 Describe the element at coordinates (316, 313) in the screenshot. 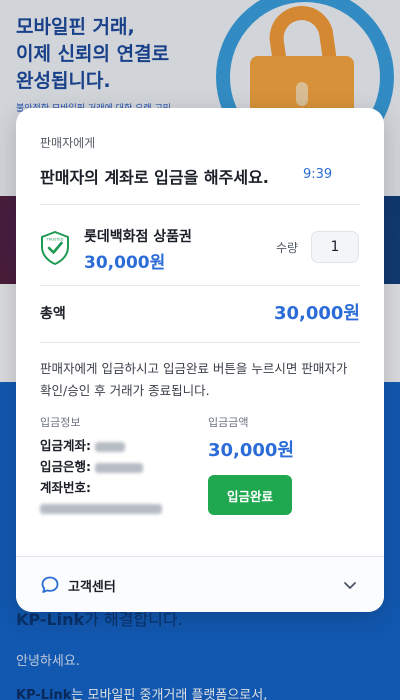

I see `total-value: 30,000원` at that location.